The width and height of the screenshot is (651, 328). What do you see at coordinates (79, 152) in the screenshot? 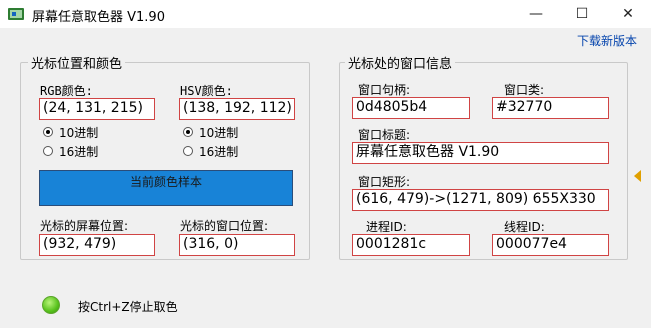
I see `rgb-hex-label: 16进制` at bounding box center [79, 152].